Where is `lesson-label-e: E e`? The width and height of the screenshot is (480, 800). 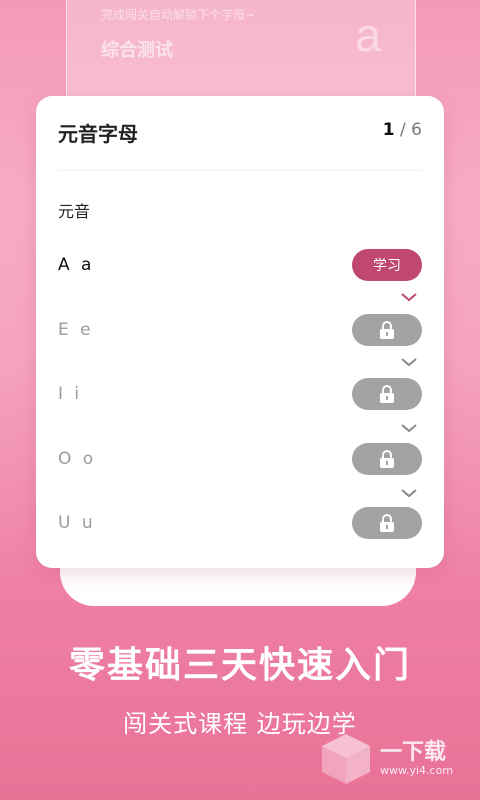 lesson-label-e: E e is located at coordinates (76, 330).